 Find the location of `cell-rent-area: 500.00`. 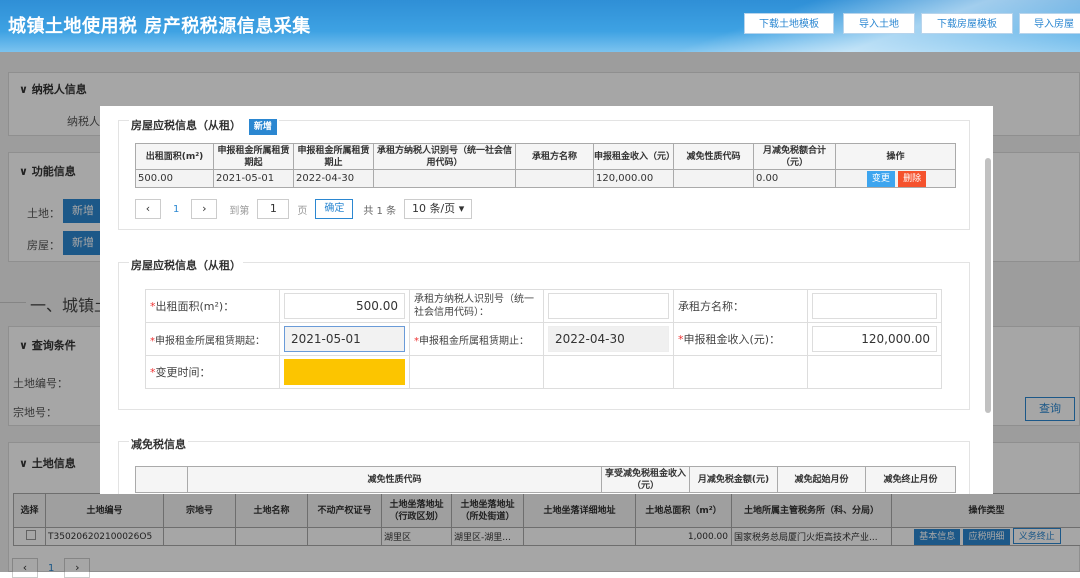

cell-rent-area: 500.00 is located at coordinates (175, 179).